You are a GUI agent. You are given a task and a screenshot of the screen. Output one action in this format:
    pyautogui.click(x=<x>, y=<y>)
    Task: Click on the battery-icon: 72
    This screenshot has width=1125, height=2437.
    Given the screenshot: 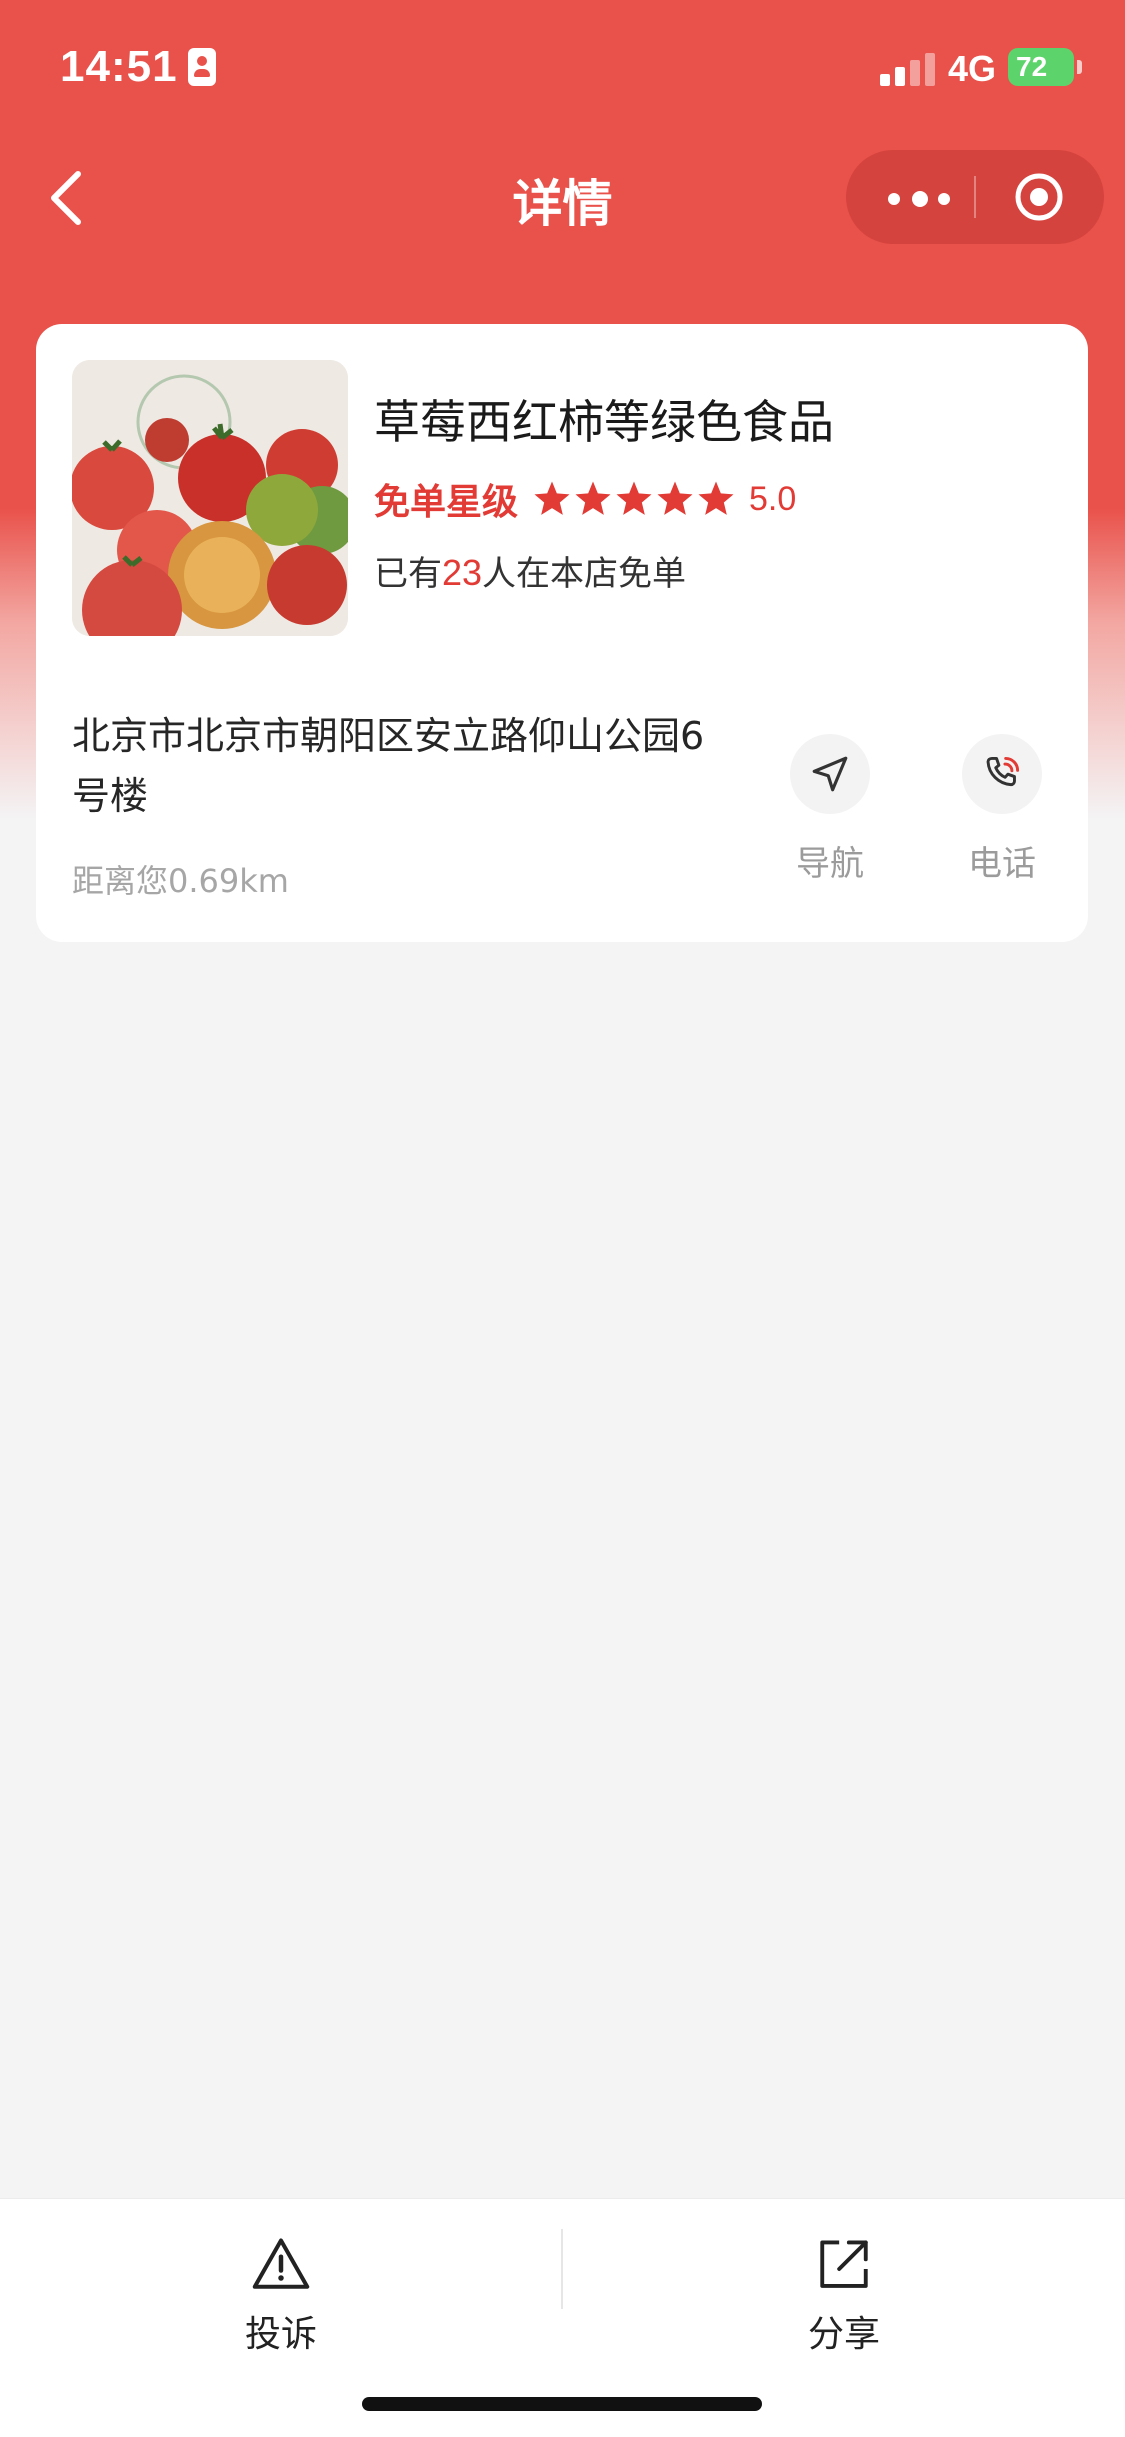 What is the action you would take?
    pyautogui.click(x=1045, y=67)
    